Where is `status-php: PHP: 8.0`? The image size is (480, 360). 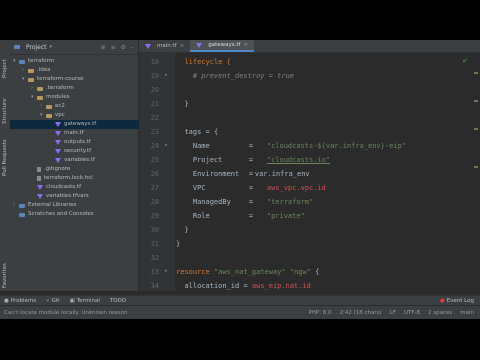
status-php: PHP: 8.0 is located at coordinates (319, 313).